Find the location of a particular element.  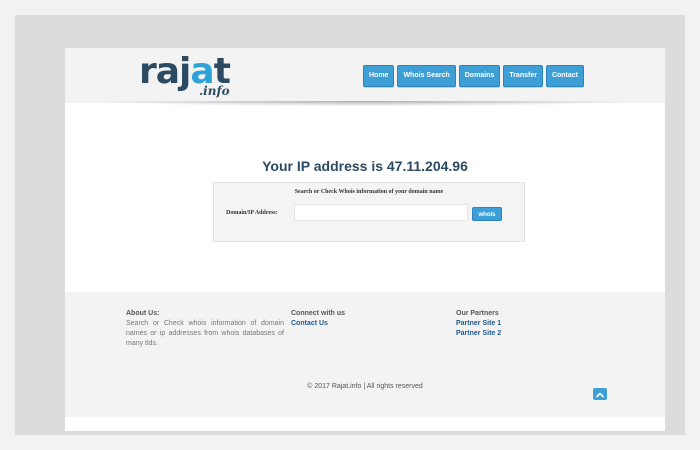

connect-title: Connect with us is located at coordinates (318, 313).